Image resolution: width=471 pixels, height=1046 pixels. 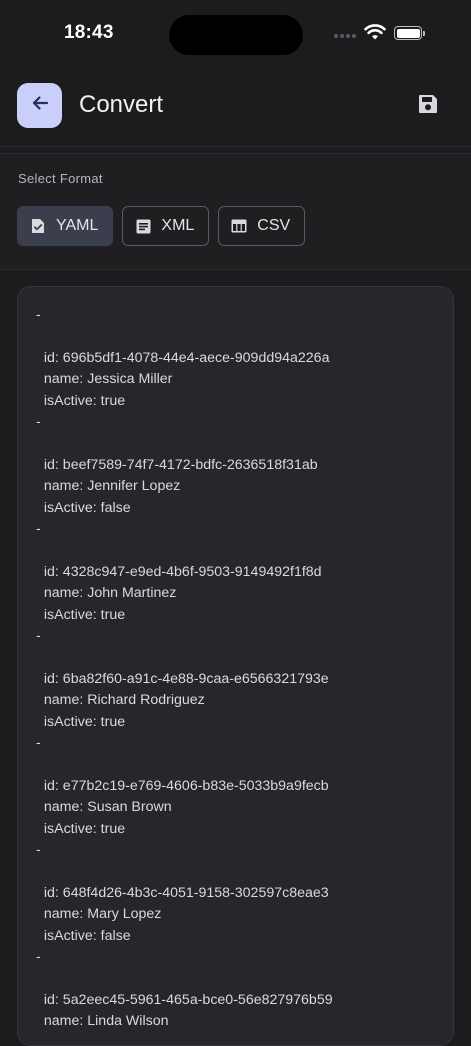 I want to click on wifi-icon, so click(x=375, y=35).